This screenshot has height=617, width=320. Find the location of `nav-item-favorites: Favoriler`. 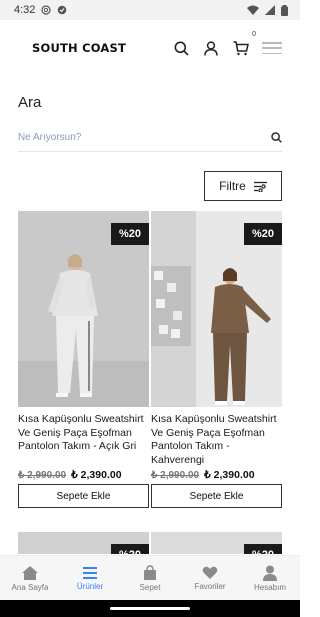

nav-item-favorites: Favoriler is located at coordinates (210, 578).